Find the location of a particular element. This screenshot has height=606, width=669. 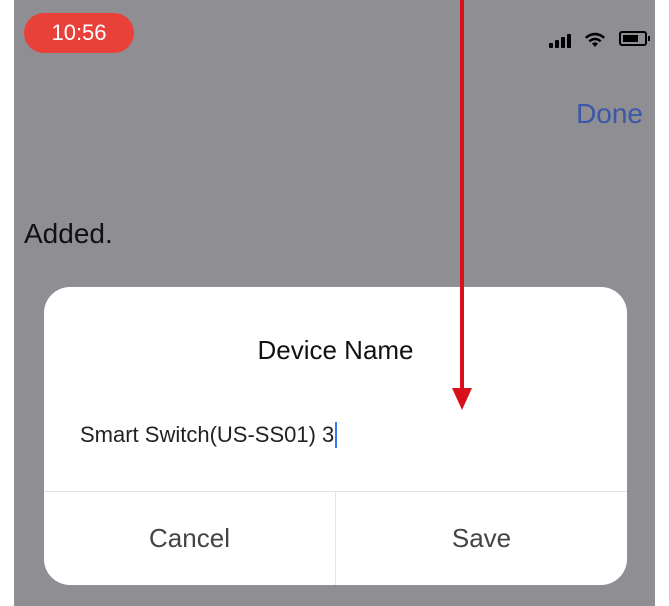

wifi-icon is located at coordinates (595, 39).